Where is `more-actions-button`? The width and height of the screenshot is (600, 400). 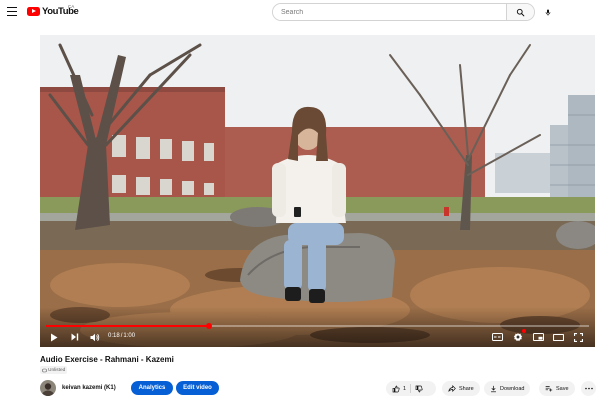 more-actions-button is located at coordinates (588, 388).